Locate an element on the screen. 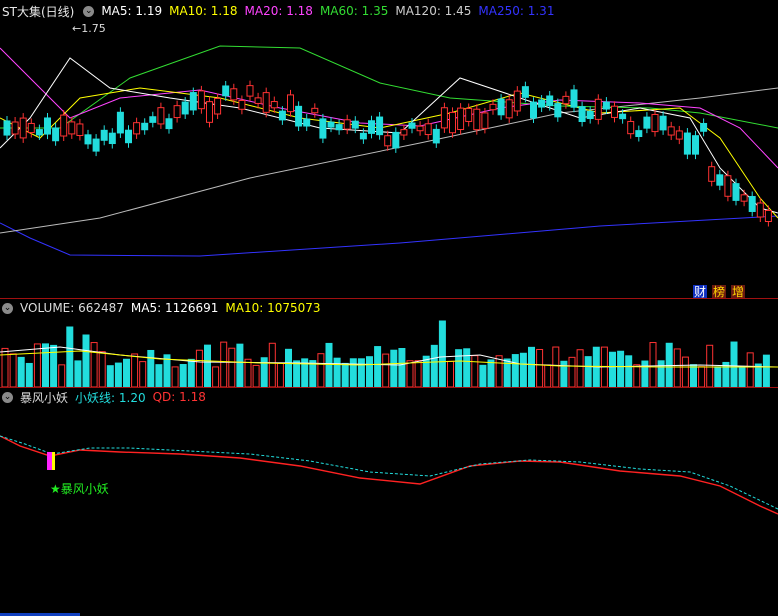 This screenshot has width=778, height=616. ma-legend-item: MA20: 1.18 is located at coordinates (278, 11).